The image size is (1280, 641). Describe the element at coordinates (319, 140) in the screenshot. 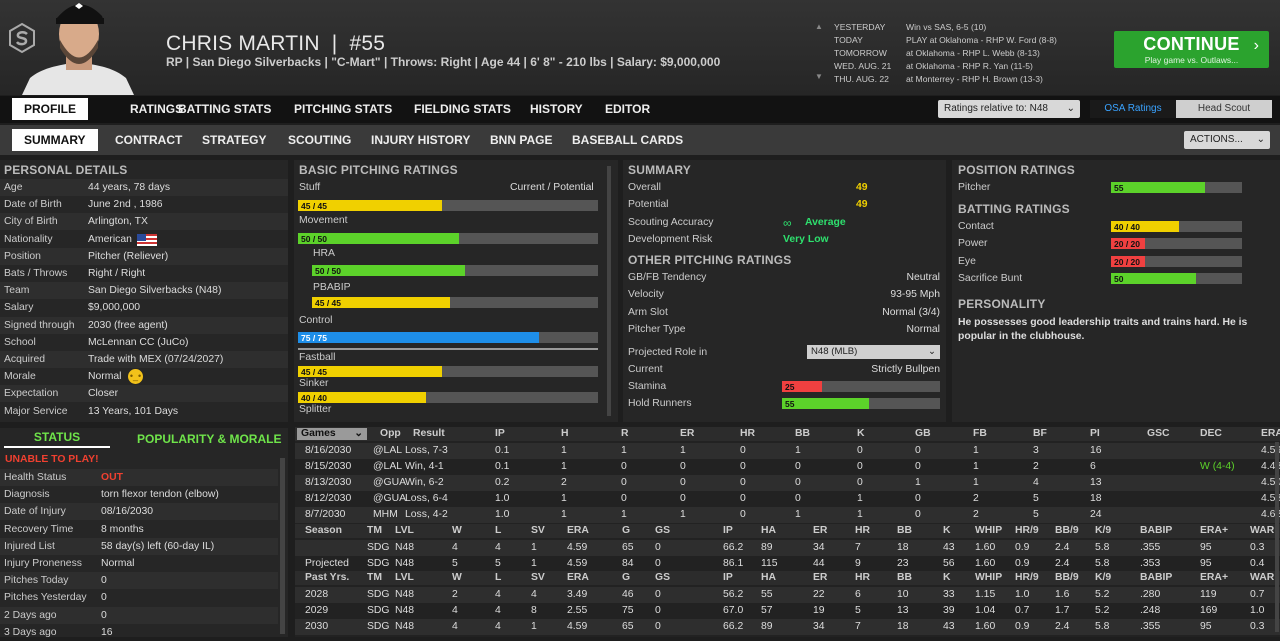

I see `tab-scouting: SCOUTING` at that location.